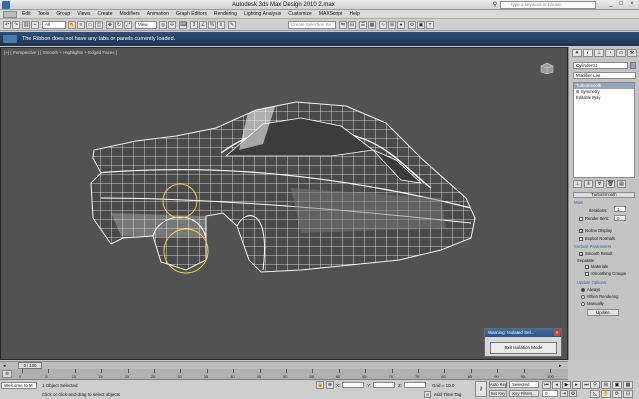  What do you see at coordinates (392, 25) in the screenshot?
I see `schematic-view-icon: ⊞` at bounding box center [392, 25].